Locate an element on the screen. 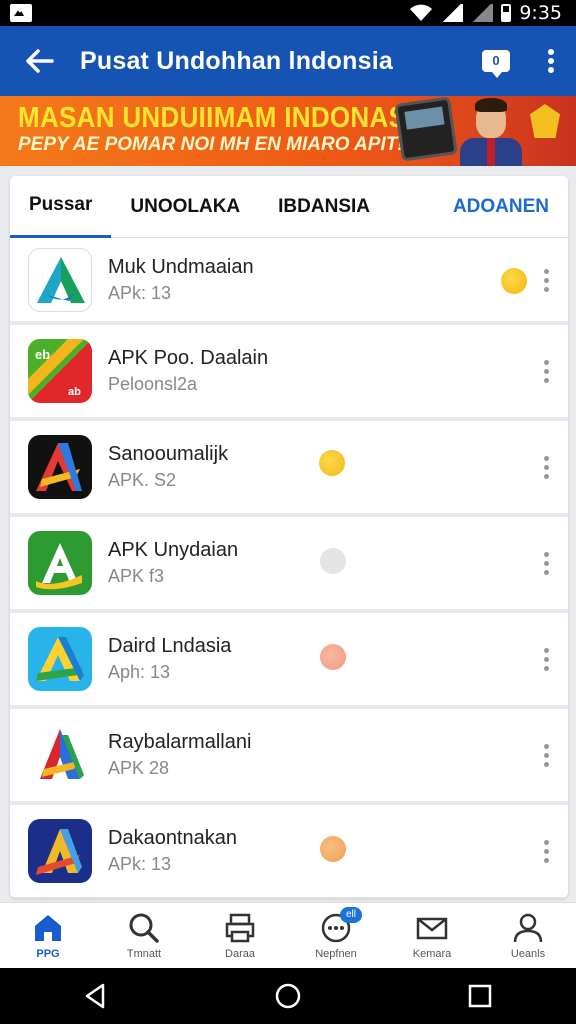 Image resolution: width=576 pixels, height=1024 pixels. home-circle-icon is located at coordinates (288, 996).